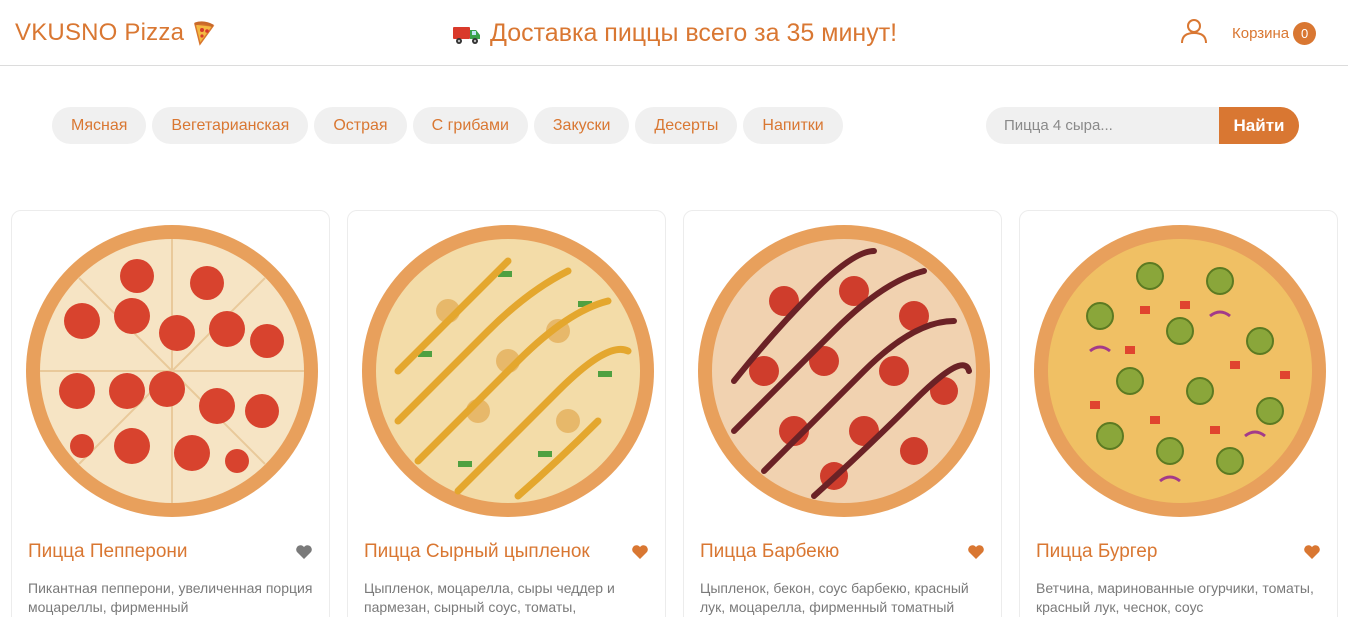 The image size is (1348, 617). What do you see at coordinates (108, 552) in the screenshot?
I see `product-title: Пицца Пепперони` at bounding box center [108, 552].